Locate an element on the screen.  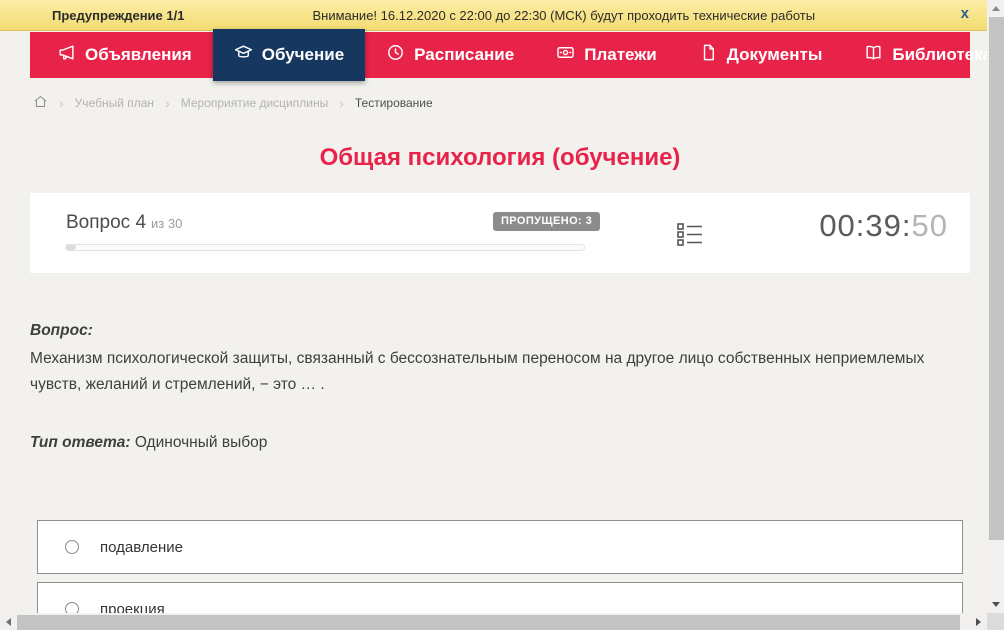
scroll-right-arrow-icon is located at coordinates (978, 621).